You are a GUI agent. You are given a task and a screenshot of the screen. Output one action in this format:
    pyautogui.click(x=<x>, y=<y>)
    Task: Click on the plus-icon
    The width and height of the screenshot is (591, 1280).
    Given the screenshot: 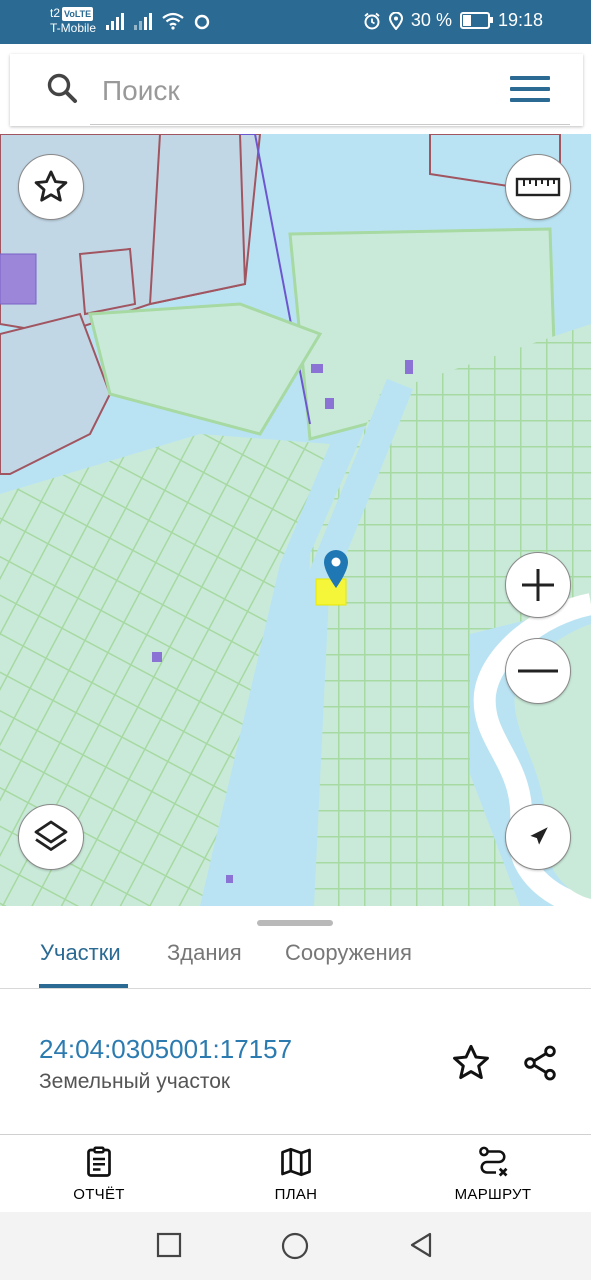 What is the action you would take?
    pyautogui.click(x=538, y=585)
    